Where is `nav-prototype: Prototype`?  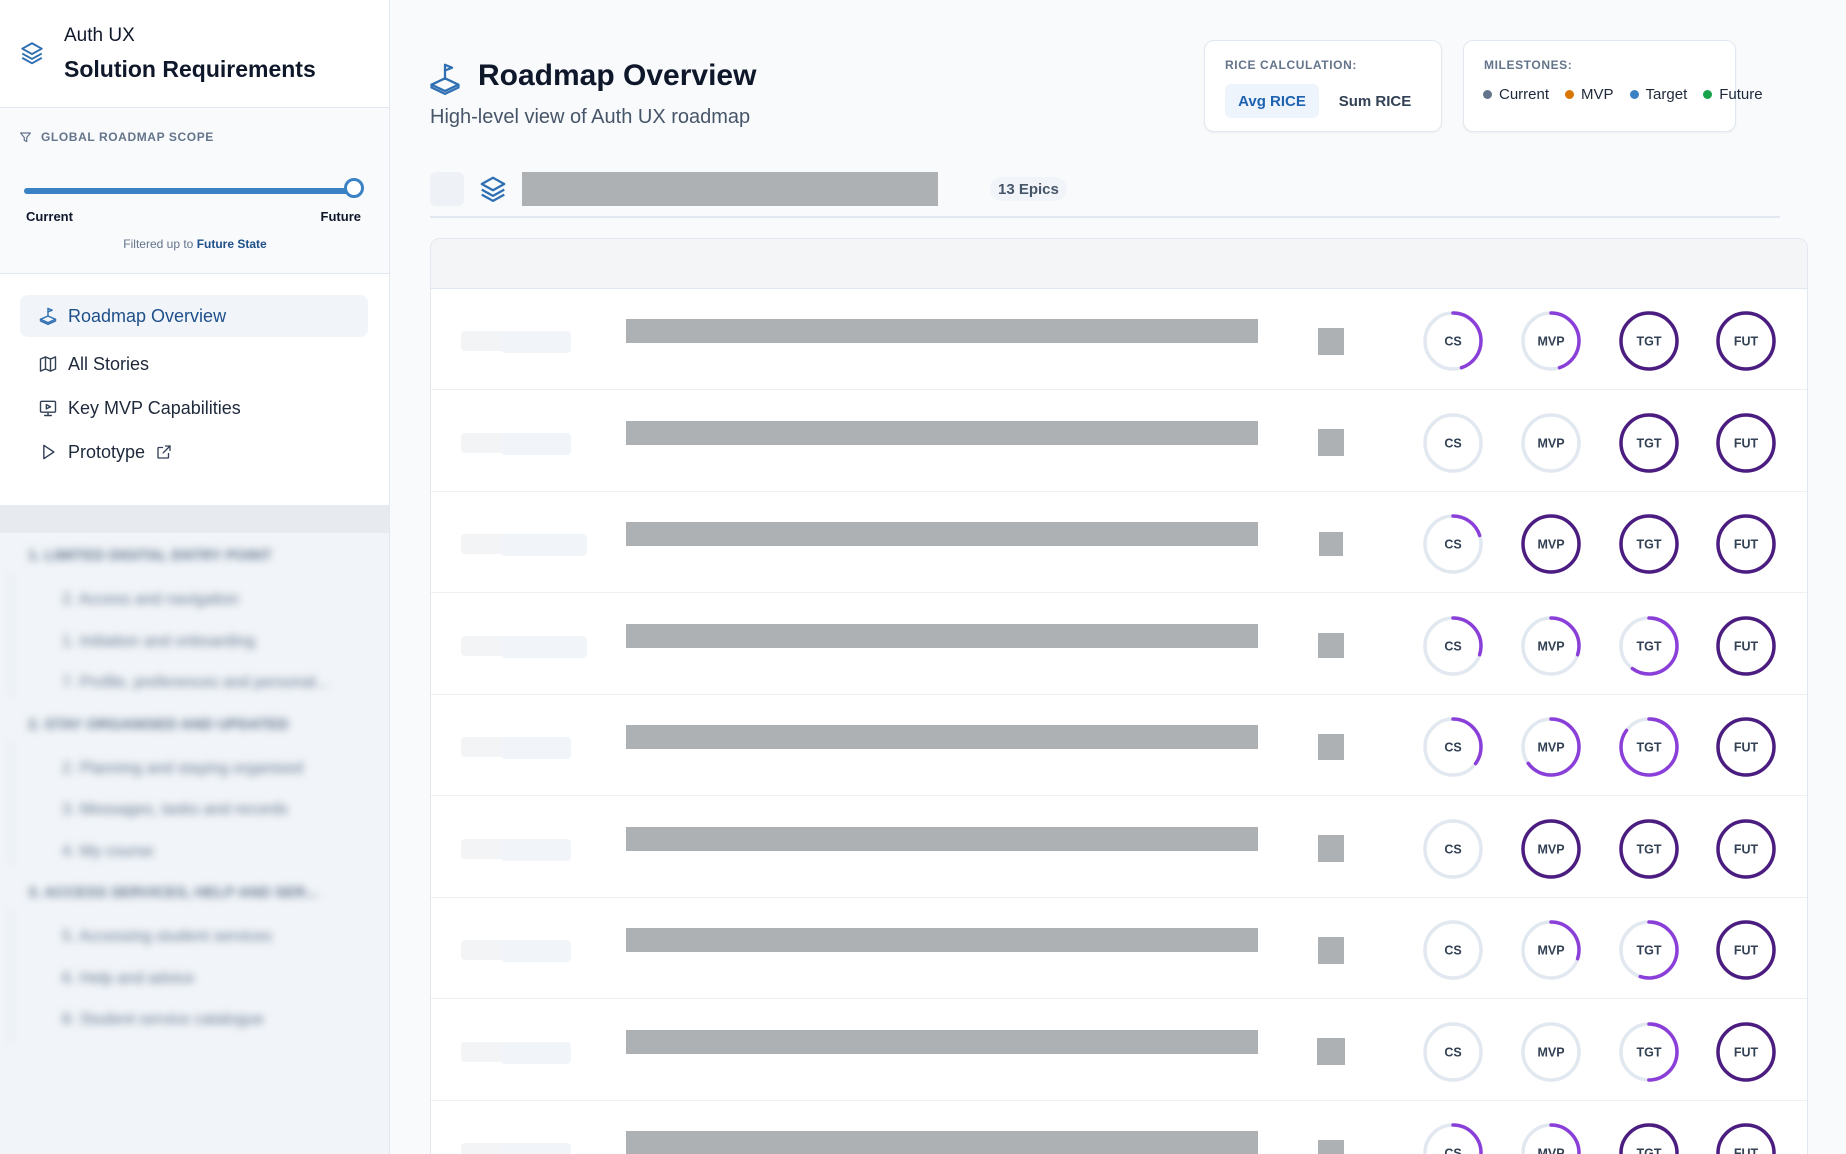 nav-prototype: Prototype is located at coordinates (194, 452).